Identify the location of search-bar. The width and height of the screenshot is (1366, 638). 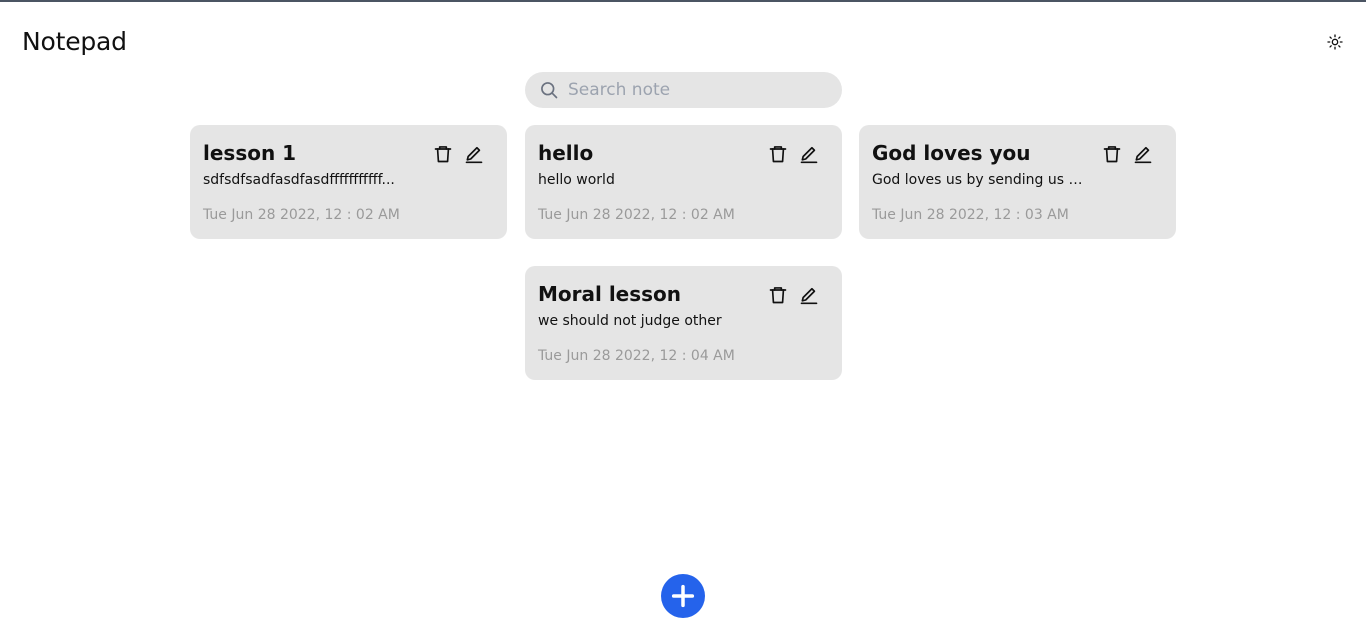
(683, 90).